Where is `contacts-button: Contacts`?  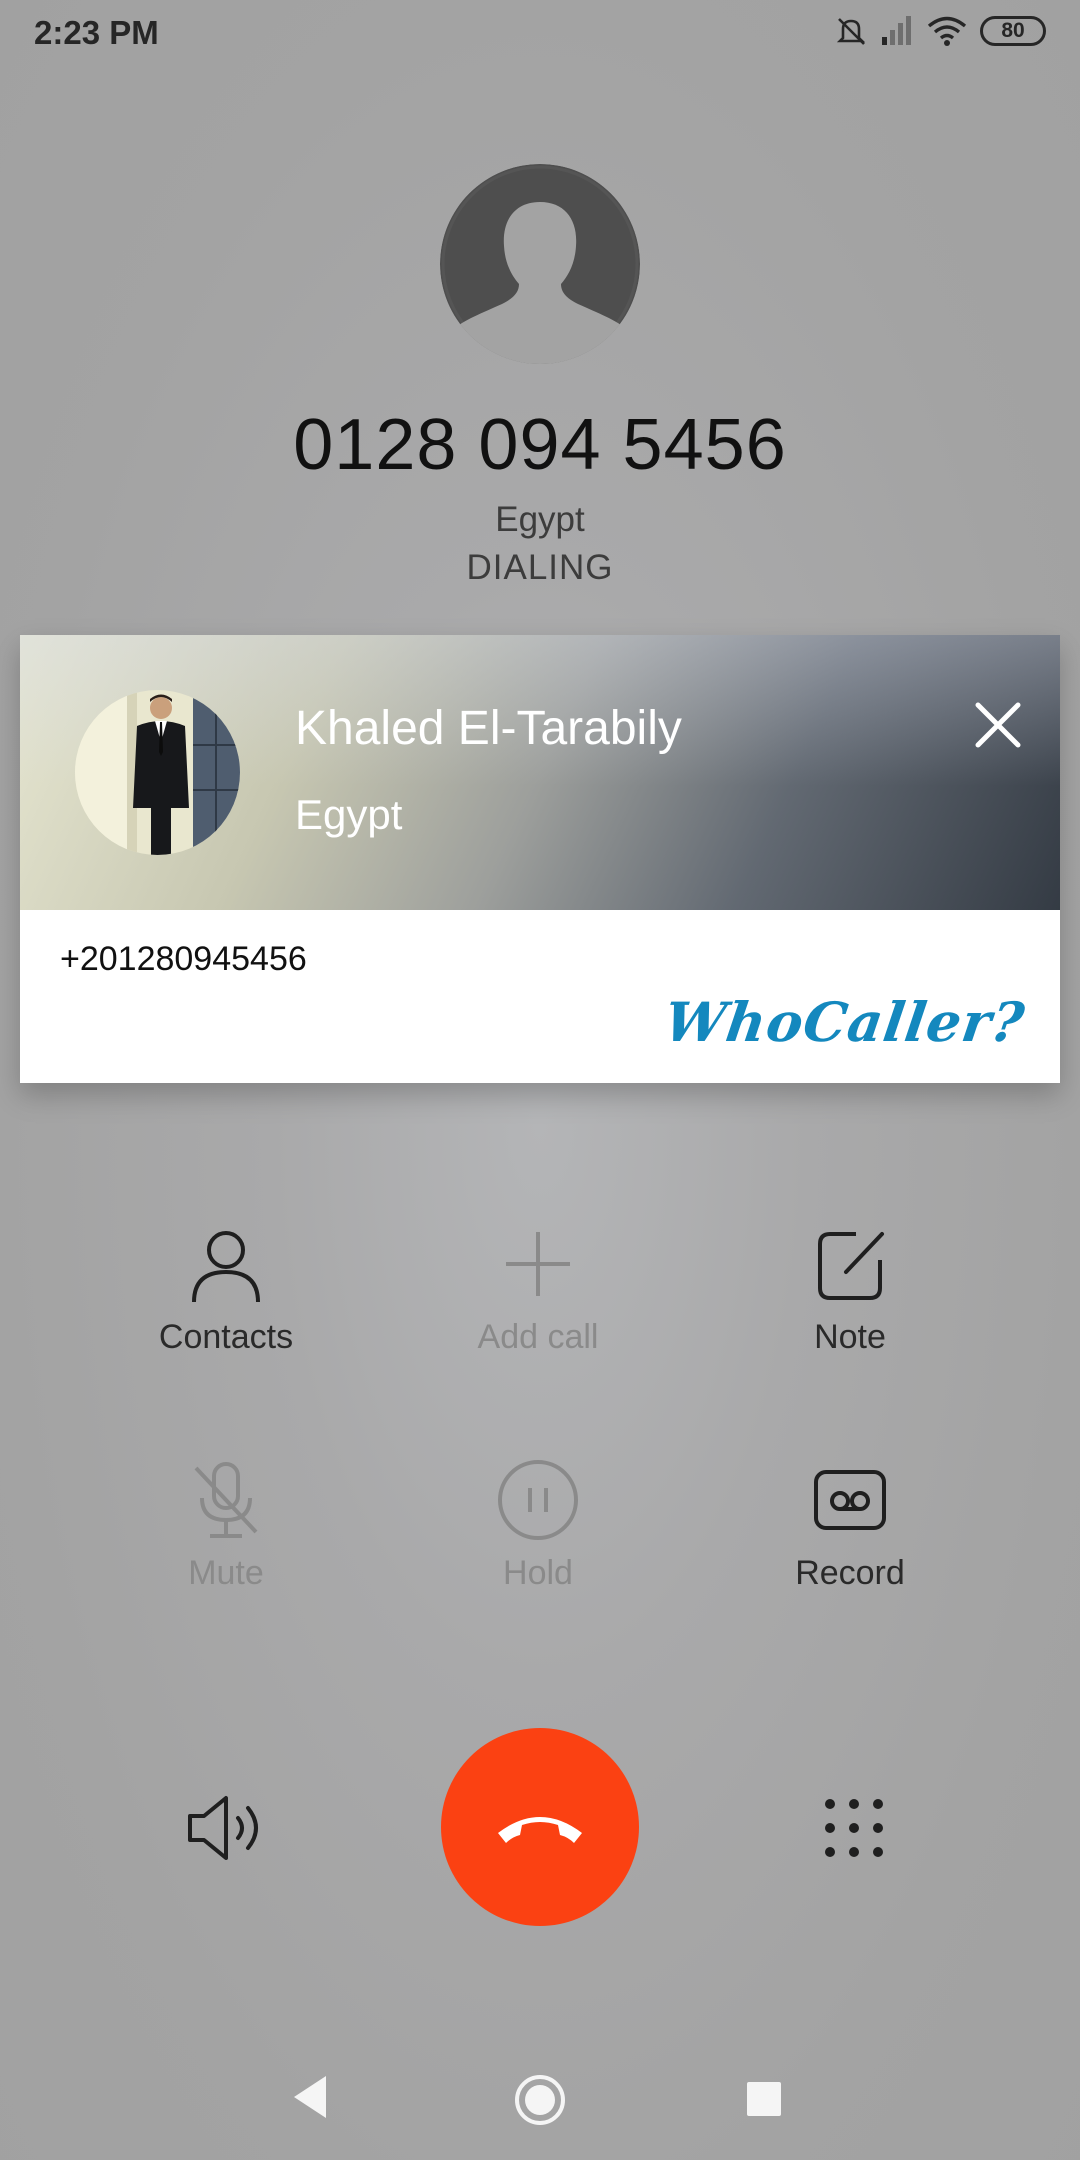 contacts-button: Contacts is located at coordinates (226, 1289).